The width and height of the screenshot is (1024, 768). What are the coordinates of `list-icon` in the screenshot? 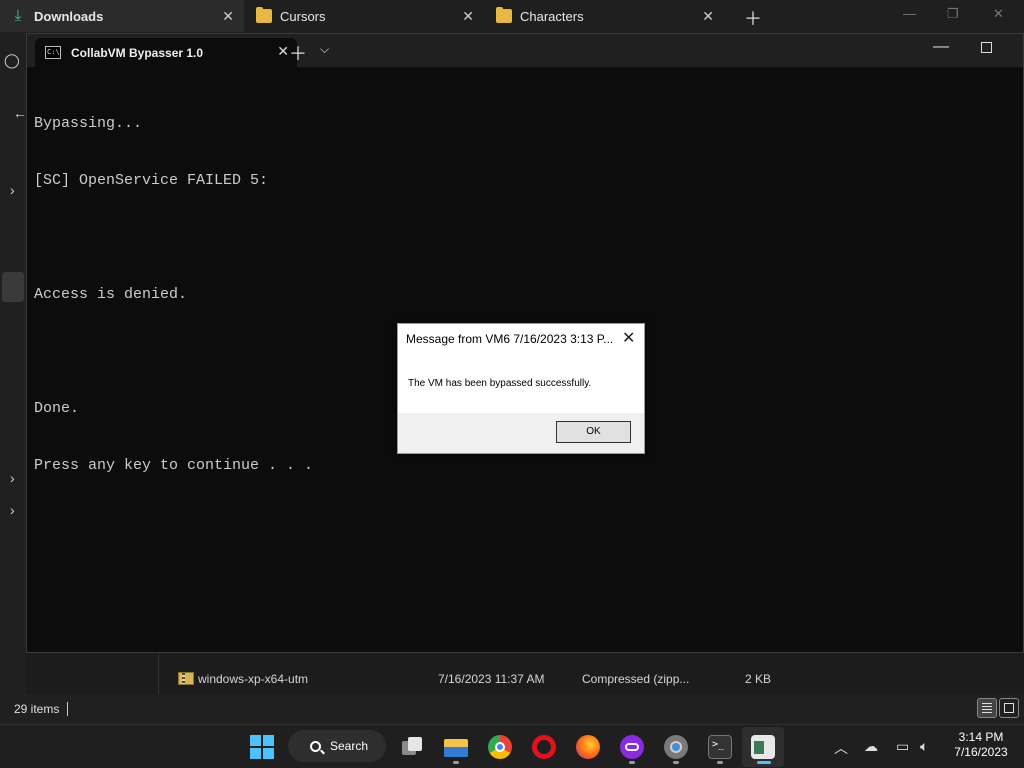 It's located at (987, 708).